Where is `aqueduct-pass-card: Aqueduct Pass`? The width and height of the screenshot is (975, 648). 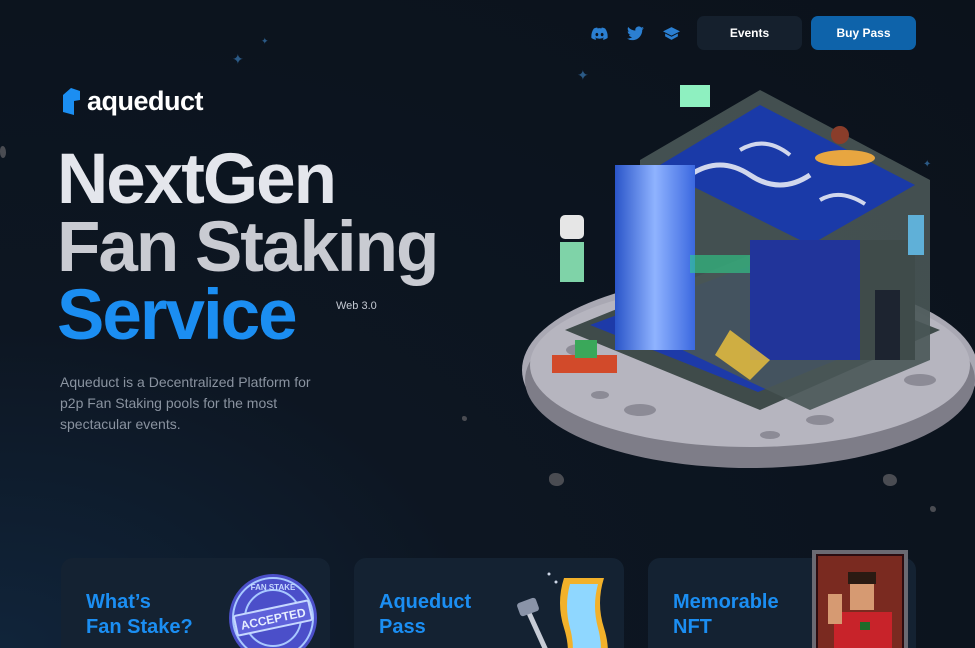 aqueduct-pass-card: Aqueduct Pass is located at coordinates (489, 603).